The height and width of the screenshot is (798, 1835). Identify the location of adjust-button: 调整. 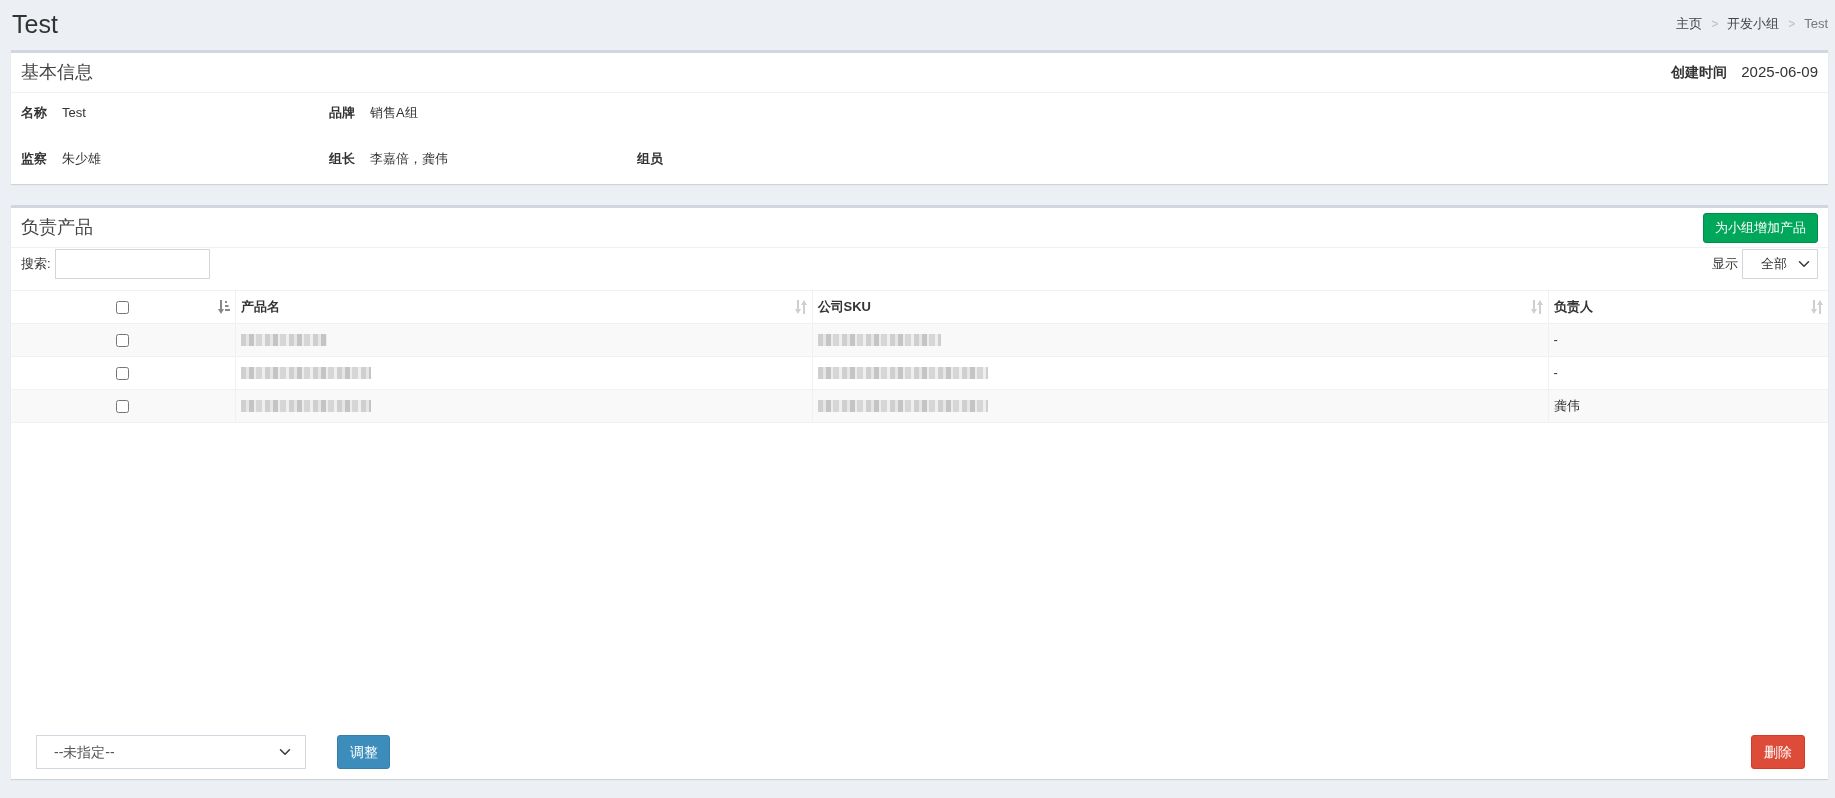
(363, 752).